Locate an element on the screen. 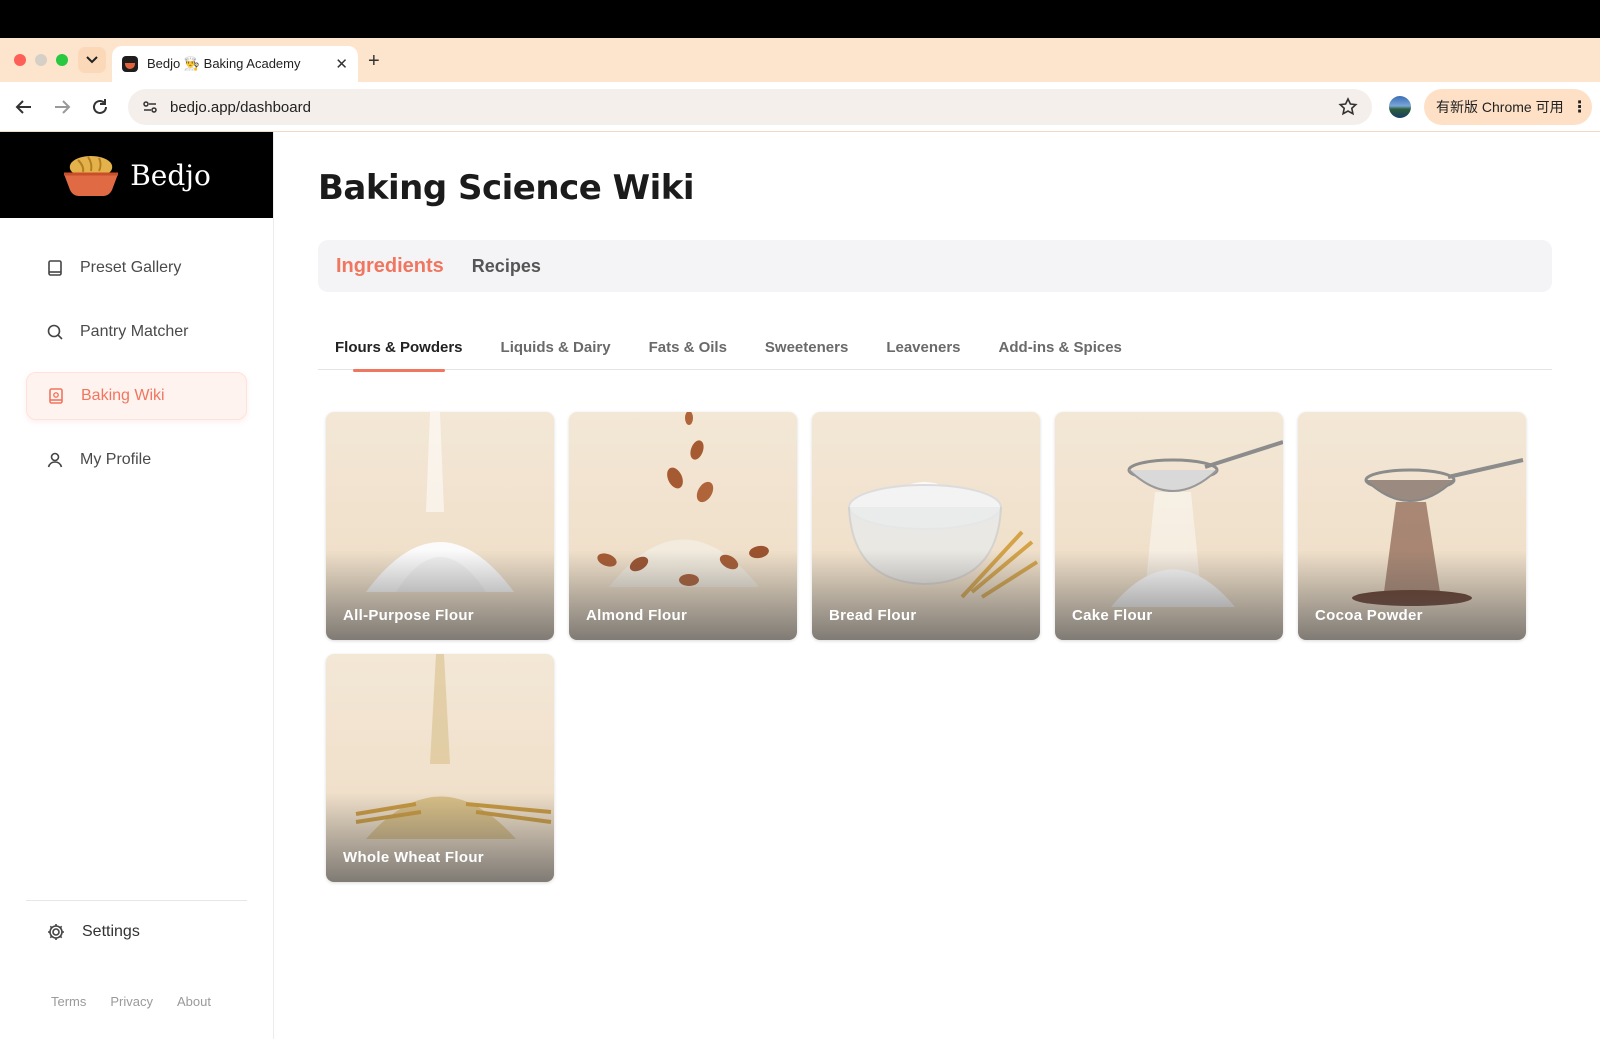  close-tab-icon: ✕ is located at coordinates (341, 64).